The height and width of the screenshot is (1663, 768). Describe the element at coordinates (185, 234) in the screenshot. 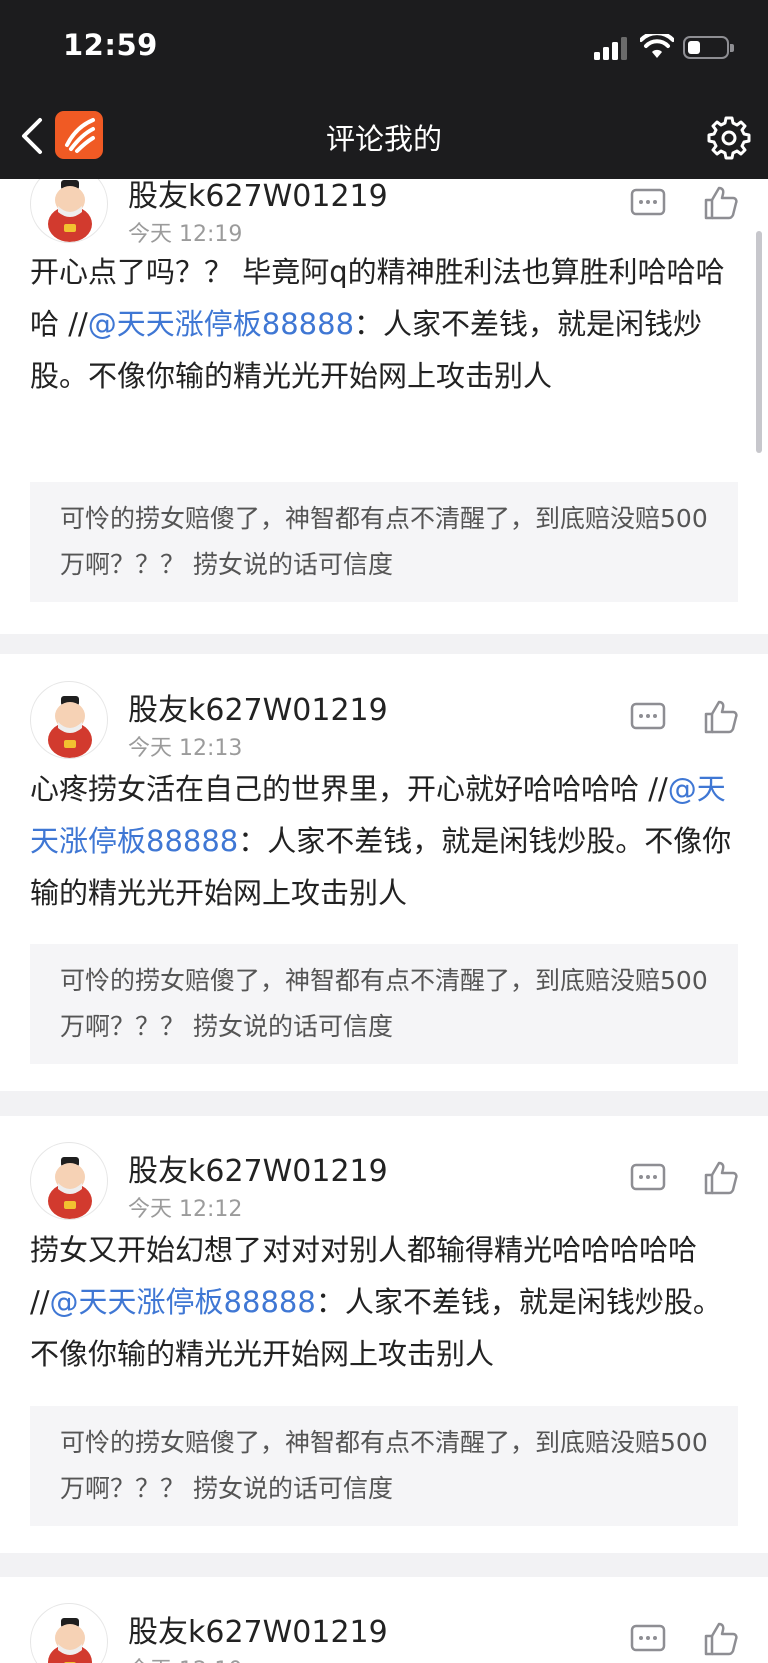

I see `timestamp: 今天 12:19` at that location.